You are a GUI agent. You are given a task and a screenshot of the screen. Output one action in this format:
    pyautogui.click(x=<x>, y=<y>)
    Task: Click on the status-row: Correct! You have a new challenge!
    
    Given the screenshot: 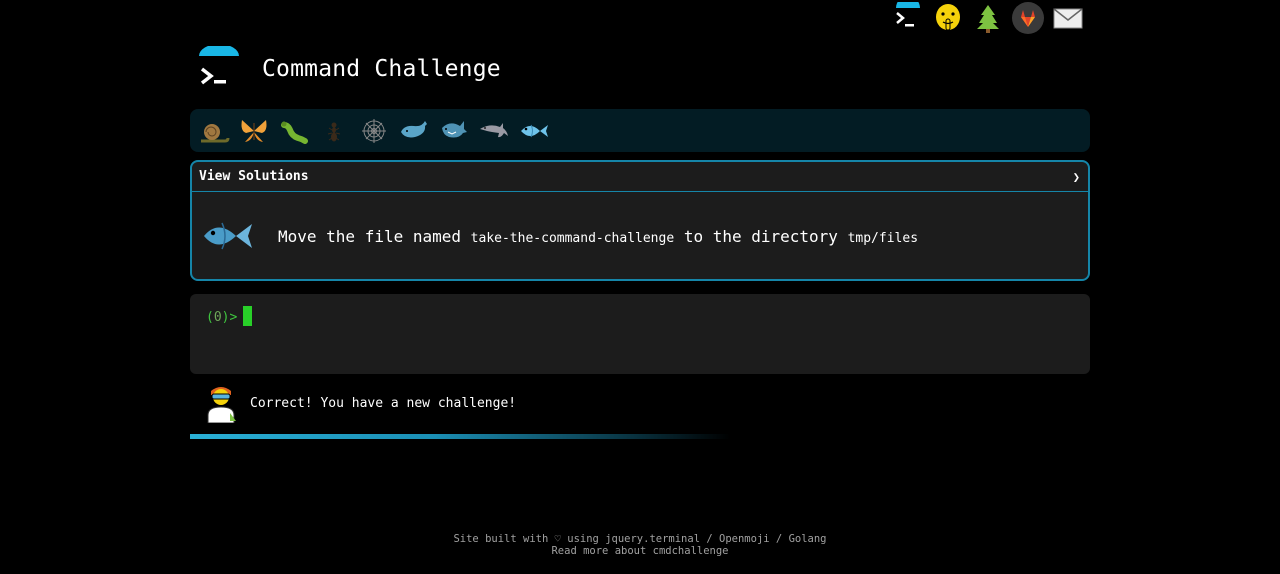 What is the action you would take?
    pyautogui.click(x=359, y=403)
    